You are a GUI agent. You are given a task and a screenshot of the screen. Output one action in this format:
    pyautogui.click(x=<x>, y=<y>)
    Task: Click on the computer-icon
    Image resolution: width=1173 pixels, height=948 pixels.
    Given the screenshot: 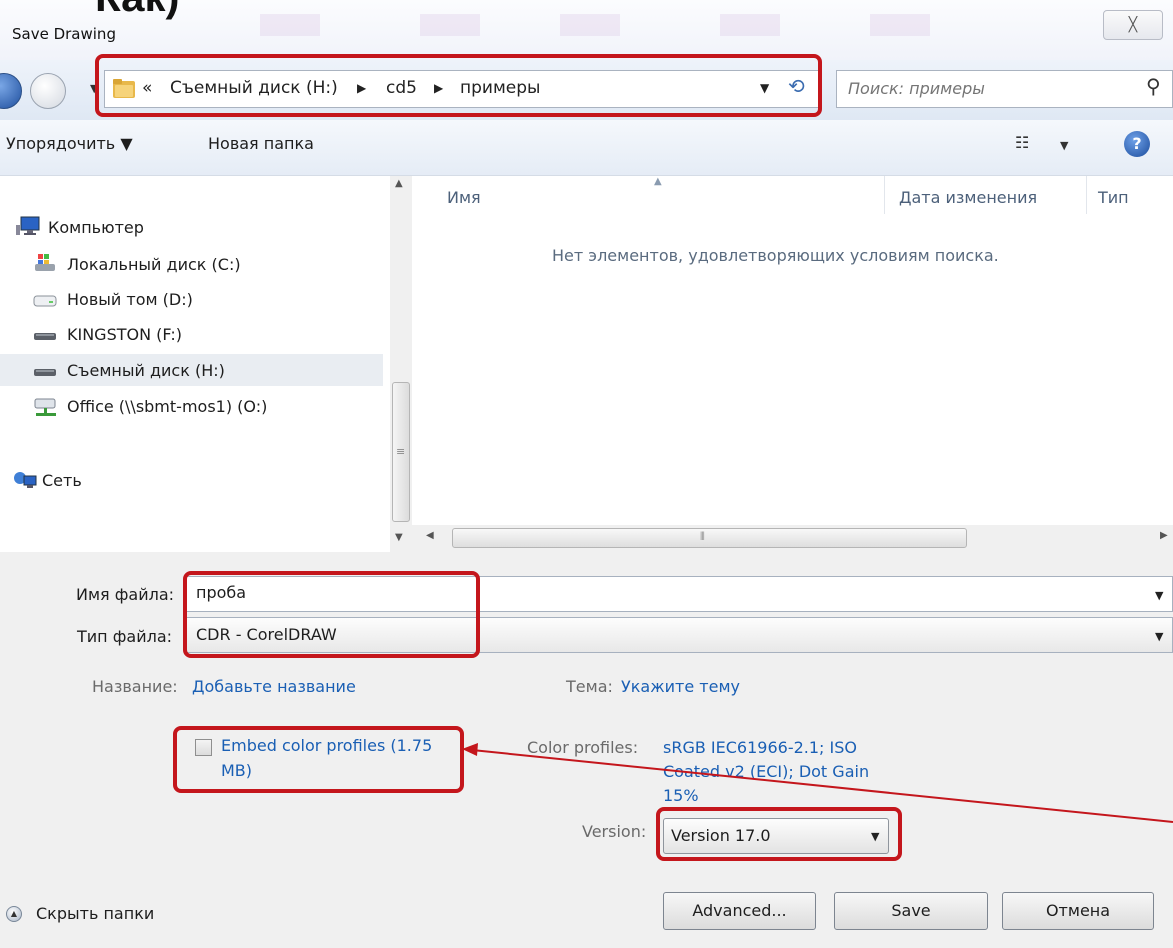 What is the action you would take?
    pyautogui.click(x=28, y=225)
    